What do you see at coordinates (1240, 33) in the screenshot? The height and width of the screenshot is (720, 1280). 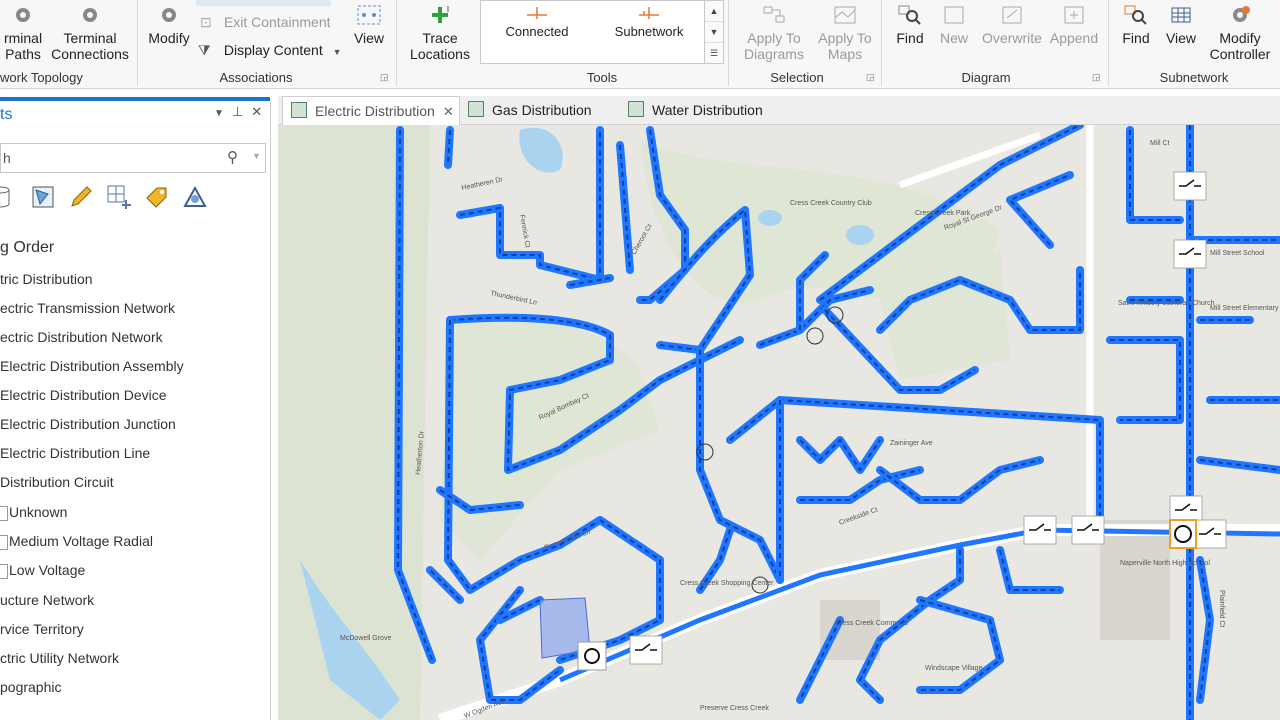 I see `modify-controller-button: Modify Controller` at bounding box center [1240, 33].